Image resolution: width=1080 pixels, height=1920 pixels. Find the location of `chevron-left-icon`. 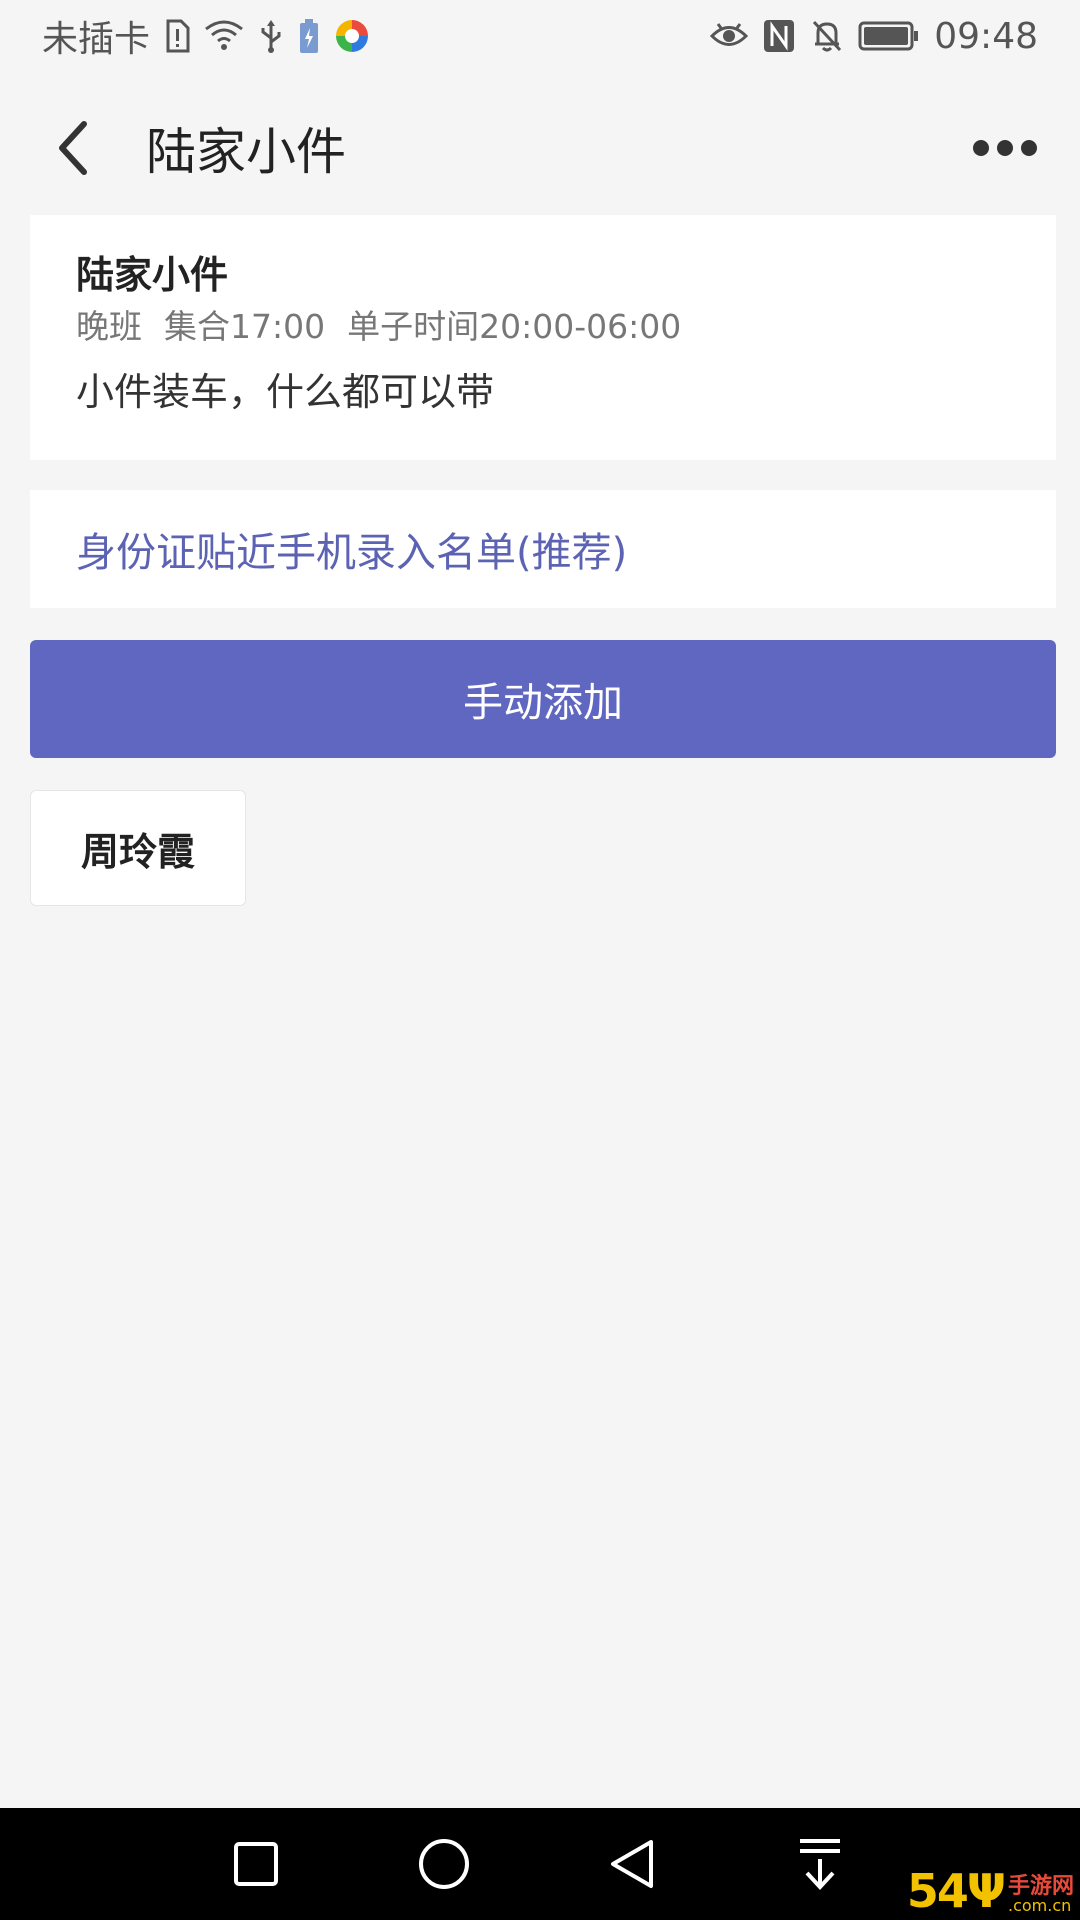

chevron-left-icon is located at coordinates (73, 148).